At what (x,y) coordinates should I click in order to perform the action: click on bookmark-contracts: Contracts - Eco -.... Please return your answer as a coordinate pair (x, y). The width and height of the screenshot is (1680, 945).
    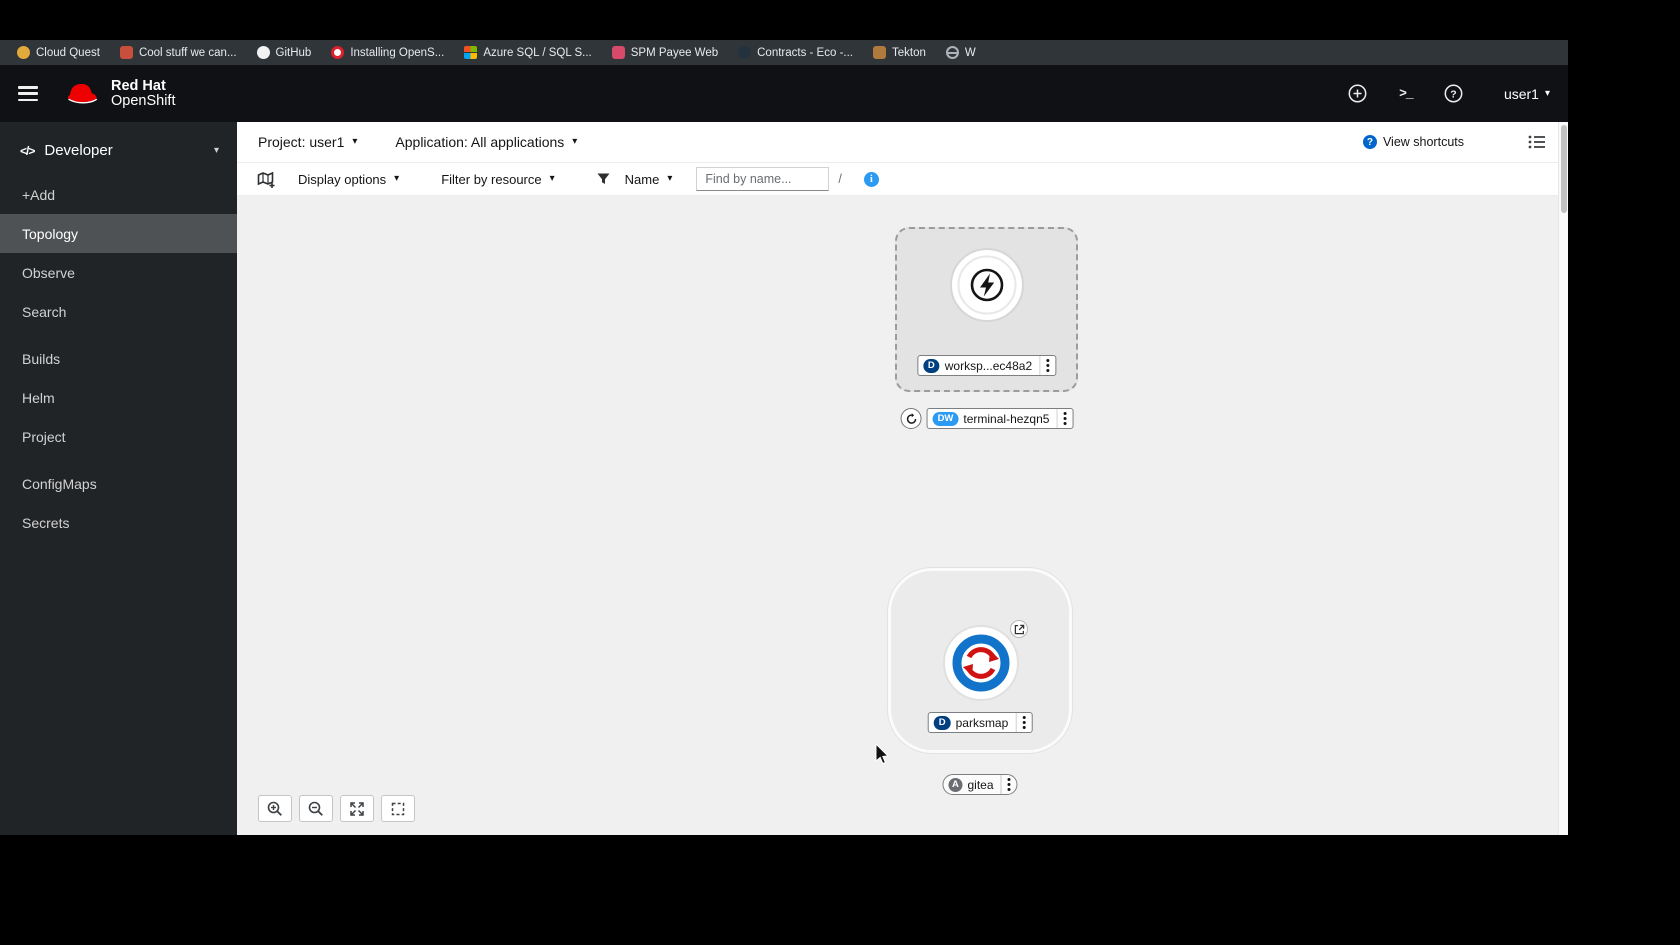
    Looking at the image, I should click on (795, 52).